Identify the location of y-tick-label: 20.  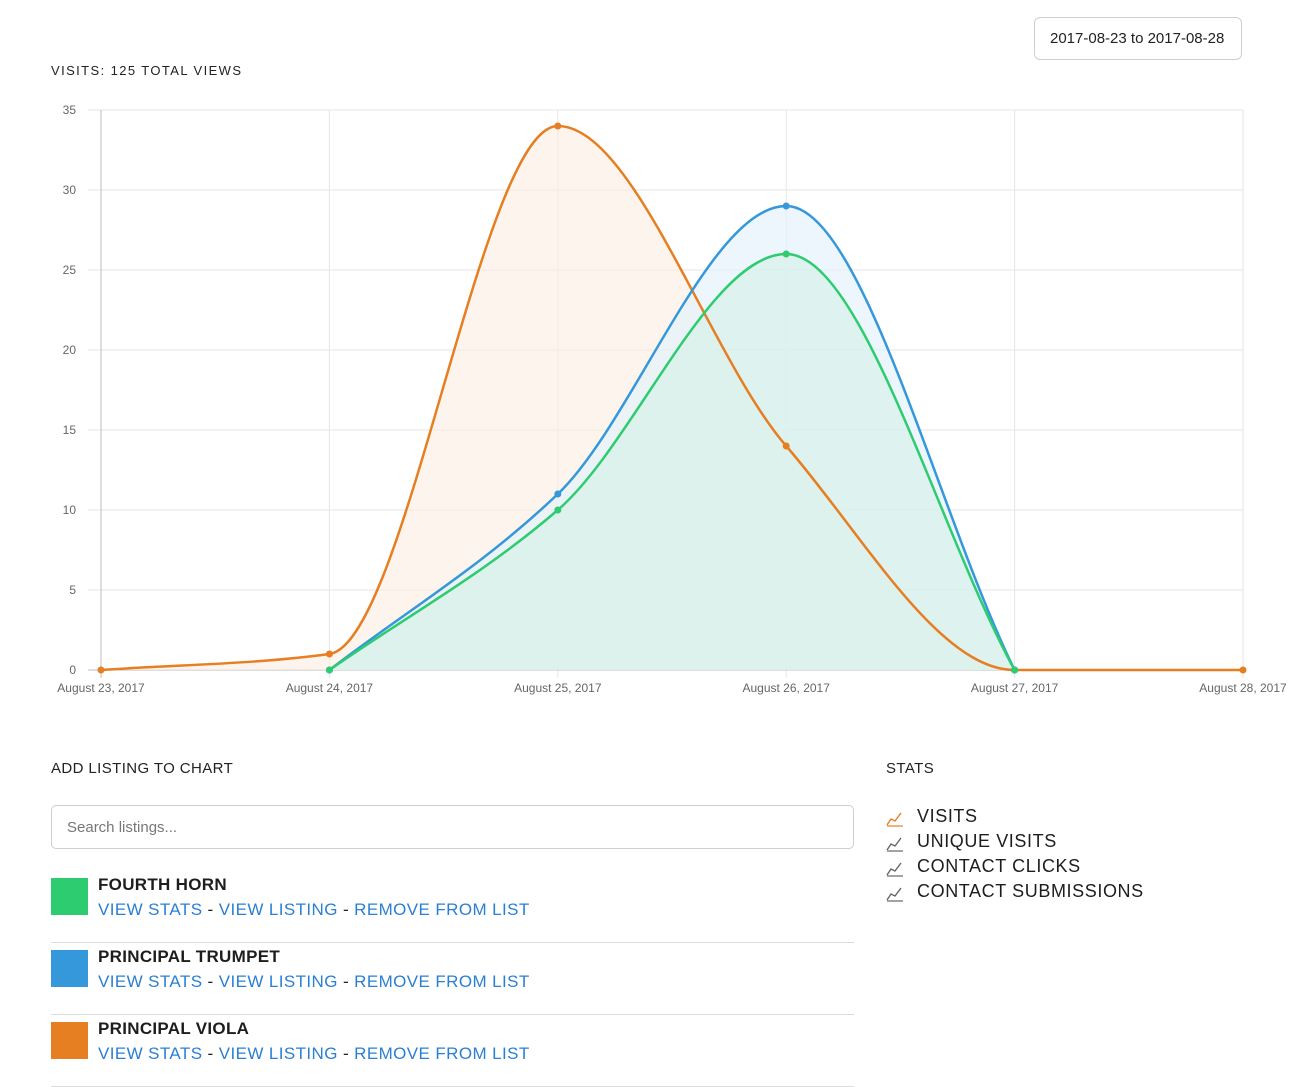
(70, 350).